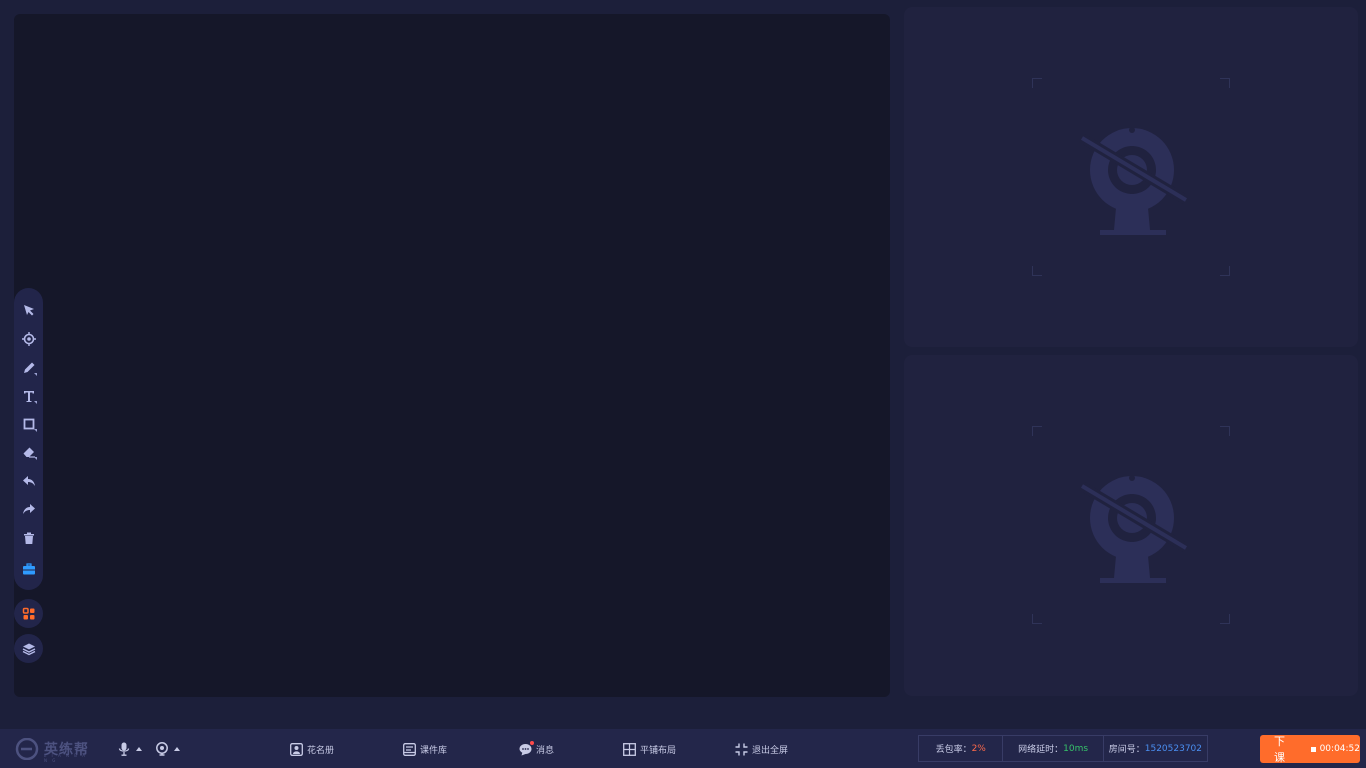  I want to click on laser-pointer-icon, so click(28, 338).